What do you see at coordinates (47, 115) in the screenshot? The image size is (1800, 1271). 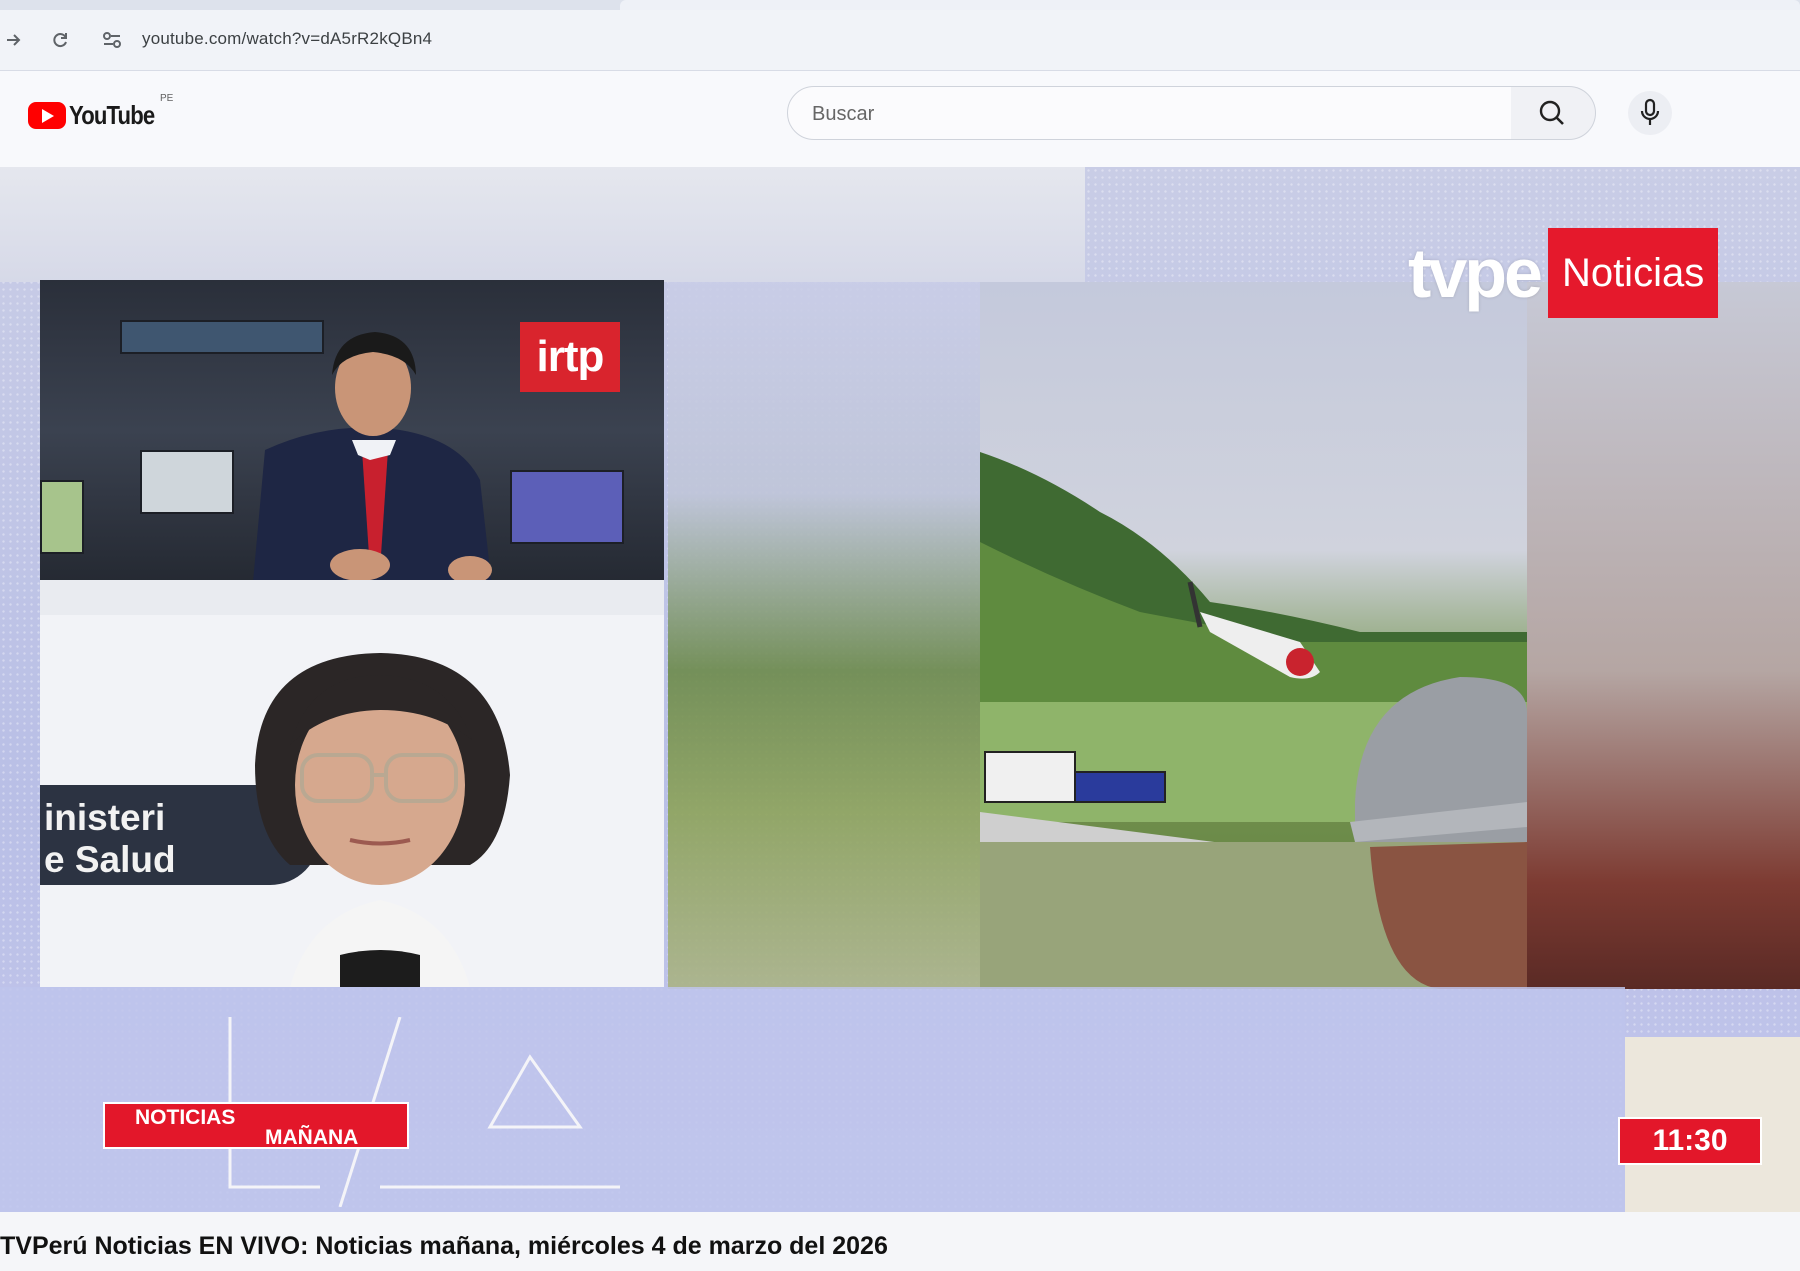 I see `youtube-play-icon` at bounding box center [47, 115].